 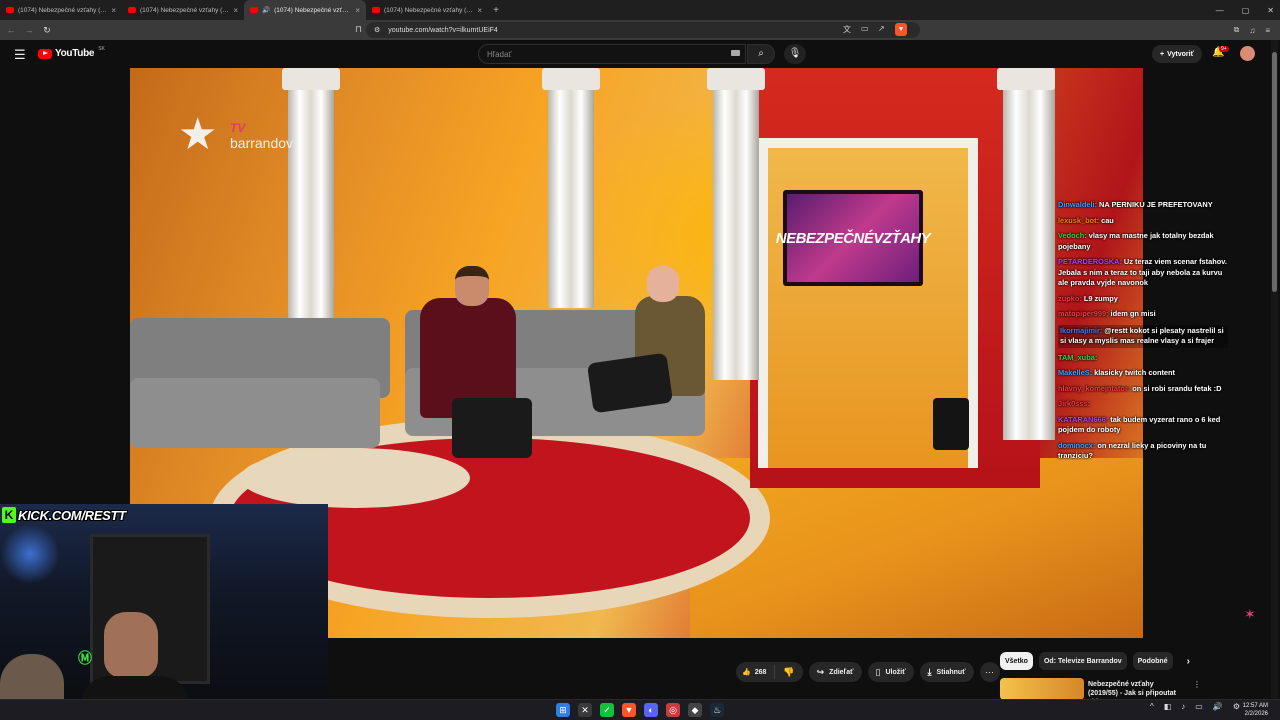 I want to click on chat-message: Jirk0sss:, so click(x=1143, y=404).